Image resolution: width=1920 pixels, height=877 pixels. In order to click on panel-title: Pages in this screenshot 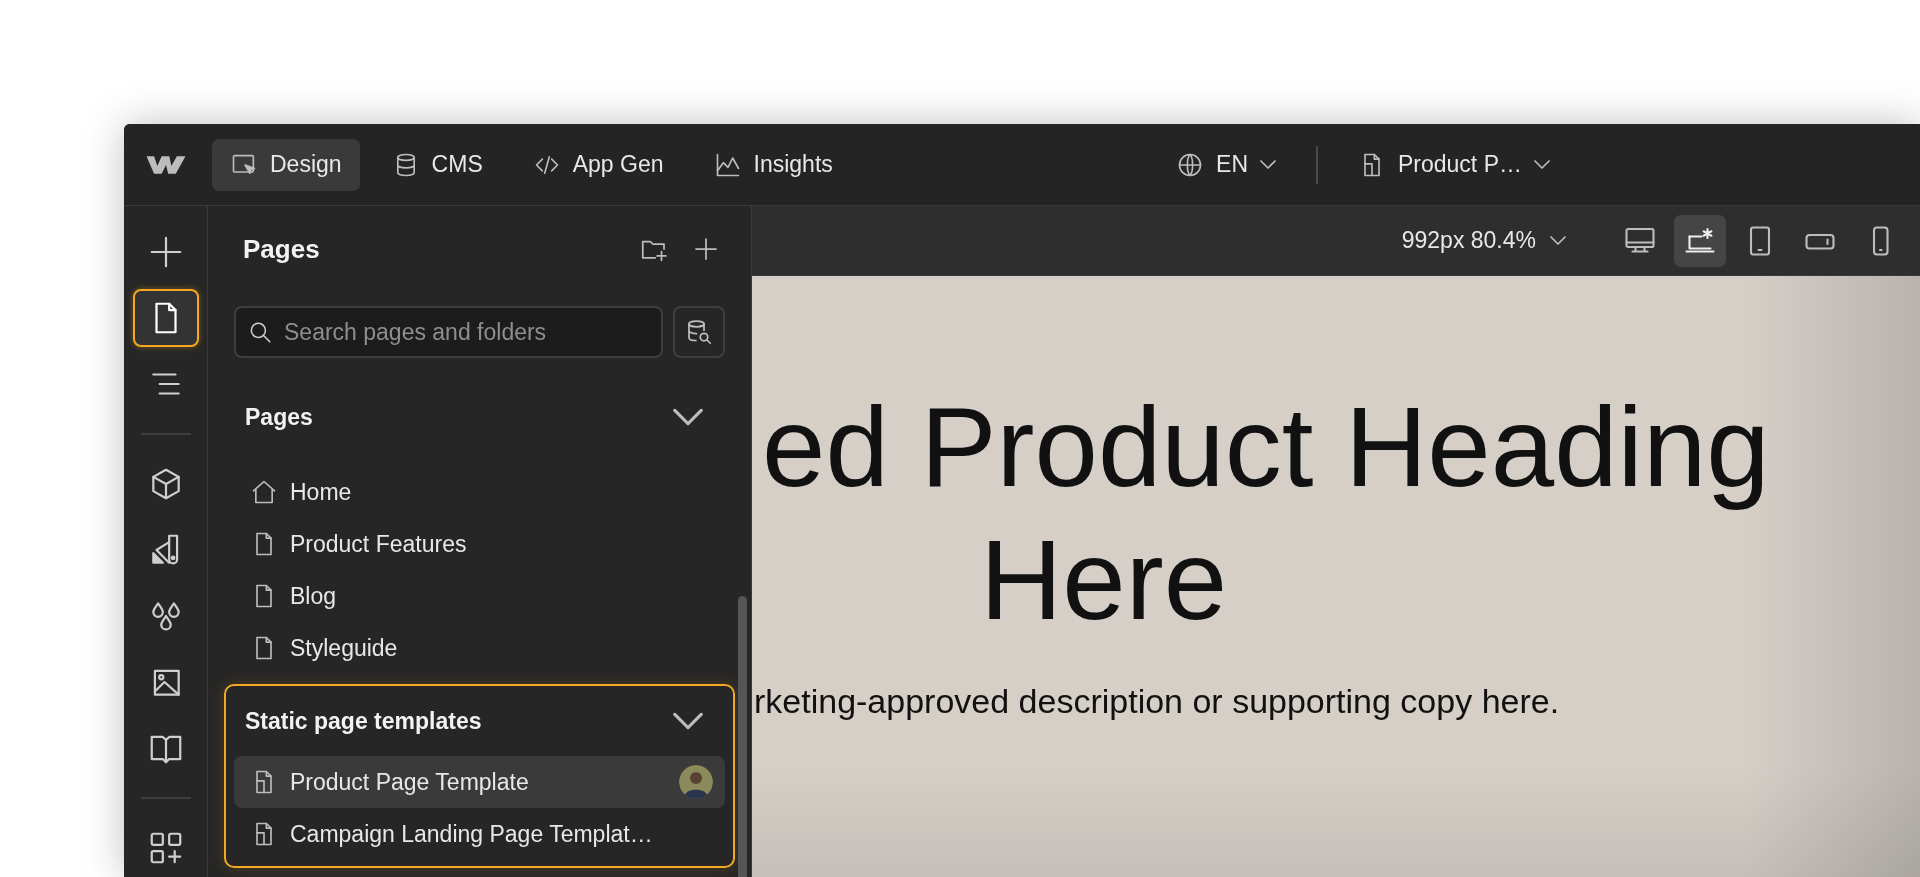, I will do `click(281, 249)`.